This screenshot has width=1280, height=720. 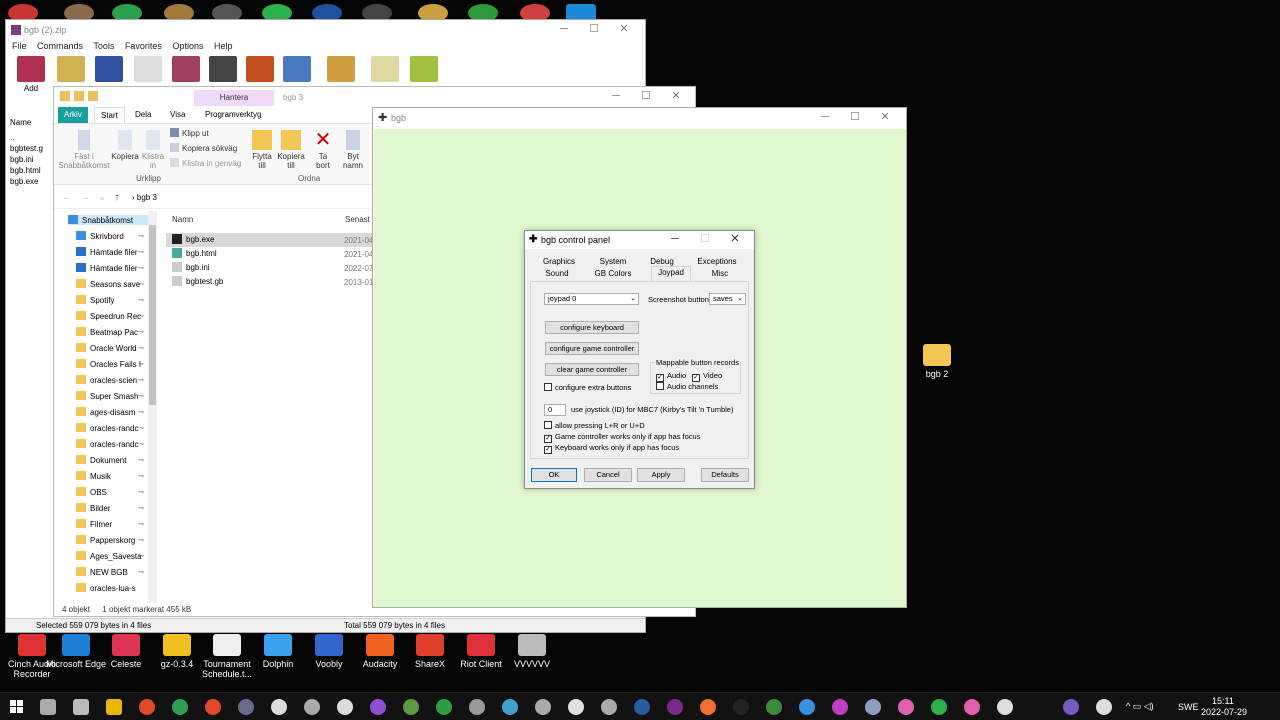 I want to click on desktop-icon-bgb2: bgb 2, so click(x=937, y=361).